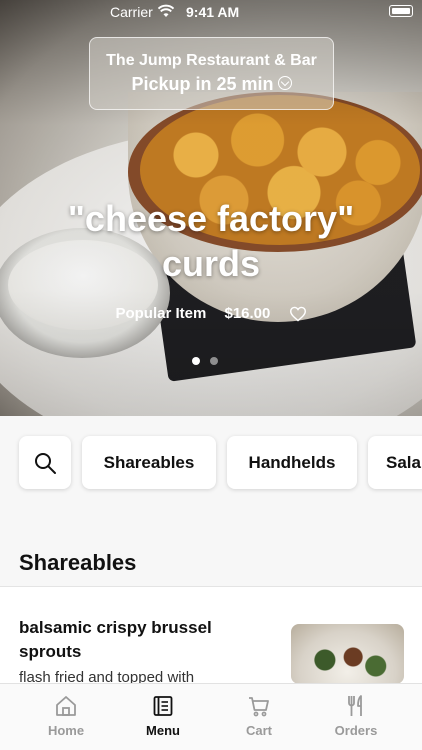 The height and width of the screenshot is (750, 422). What do you see at coordinates (163, 706) in the screenshot?
I see `menu-book-icon` at bounding box center [163, 706].